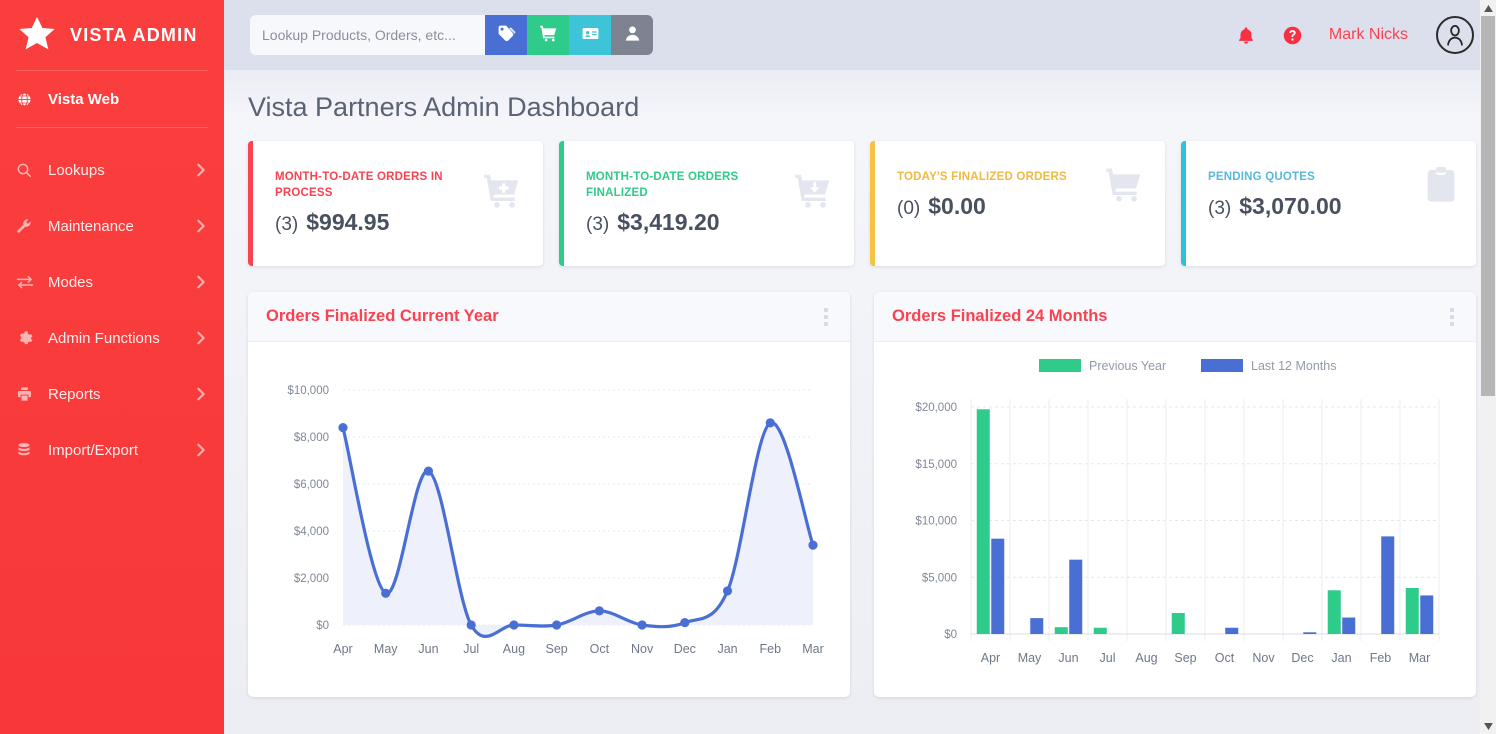 Image resolution: width=1496 pixels, height=734 pixels. I want to click on tag-button, so click(506, 35).